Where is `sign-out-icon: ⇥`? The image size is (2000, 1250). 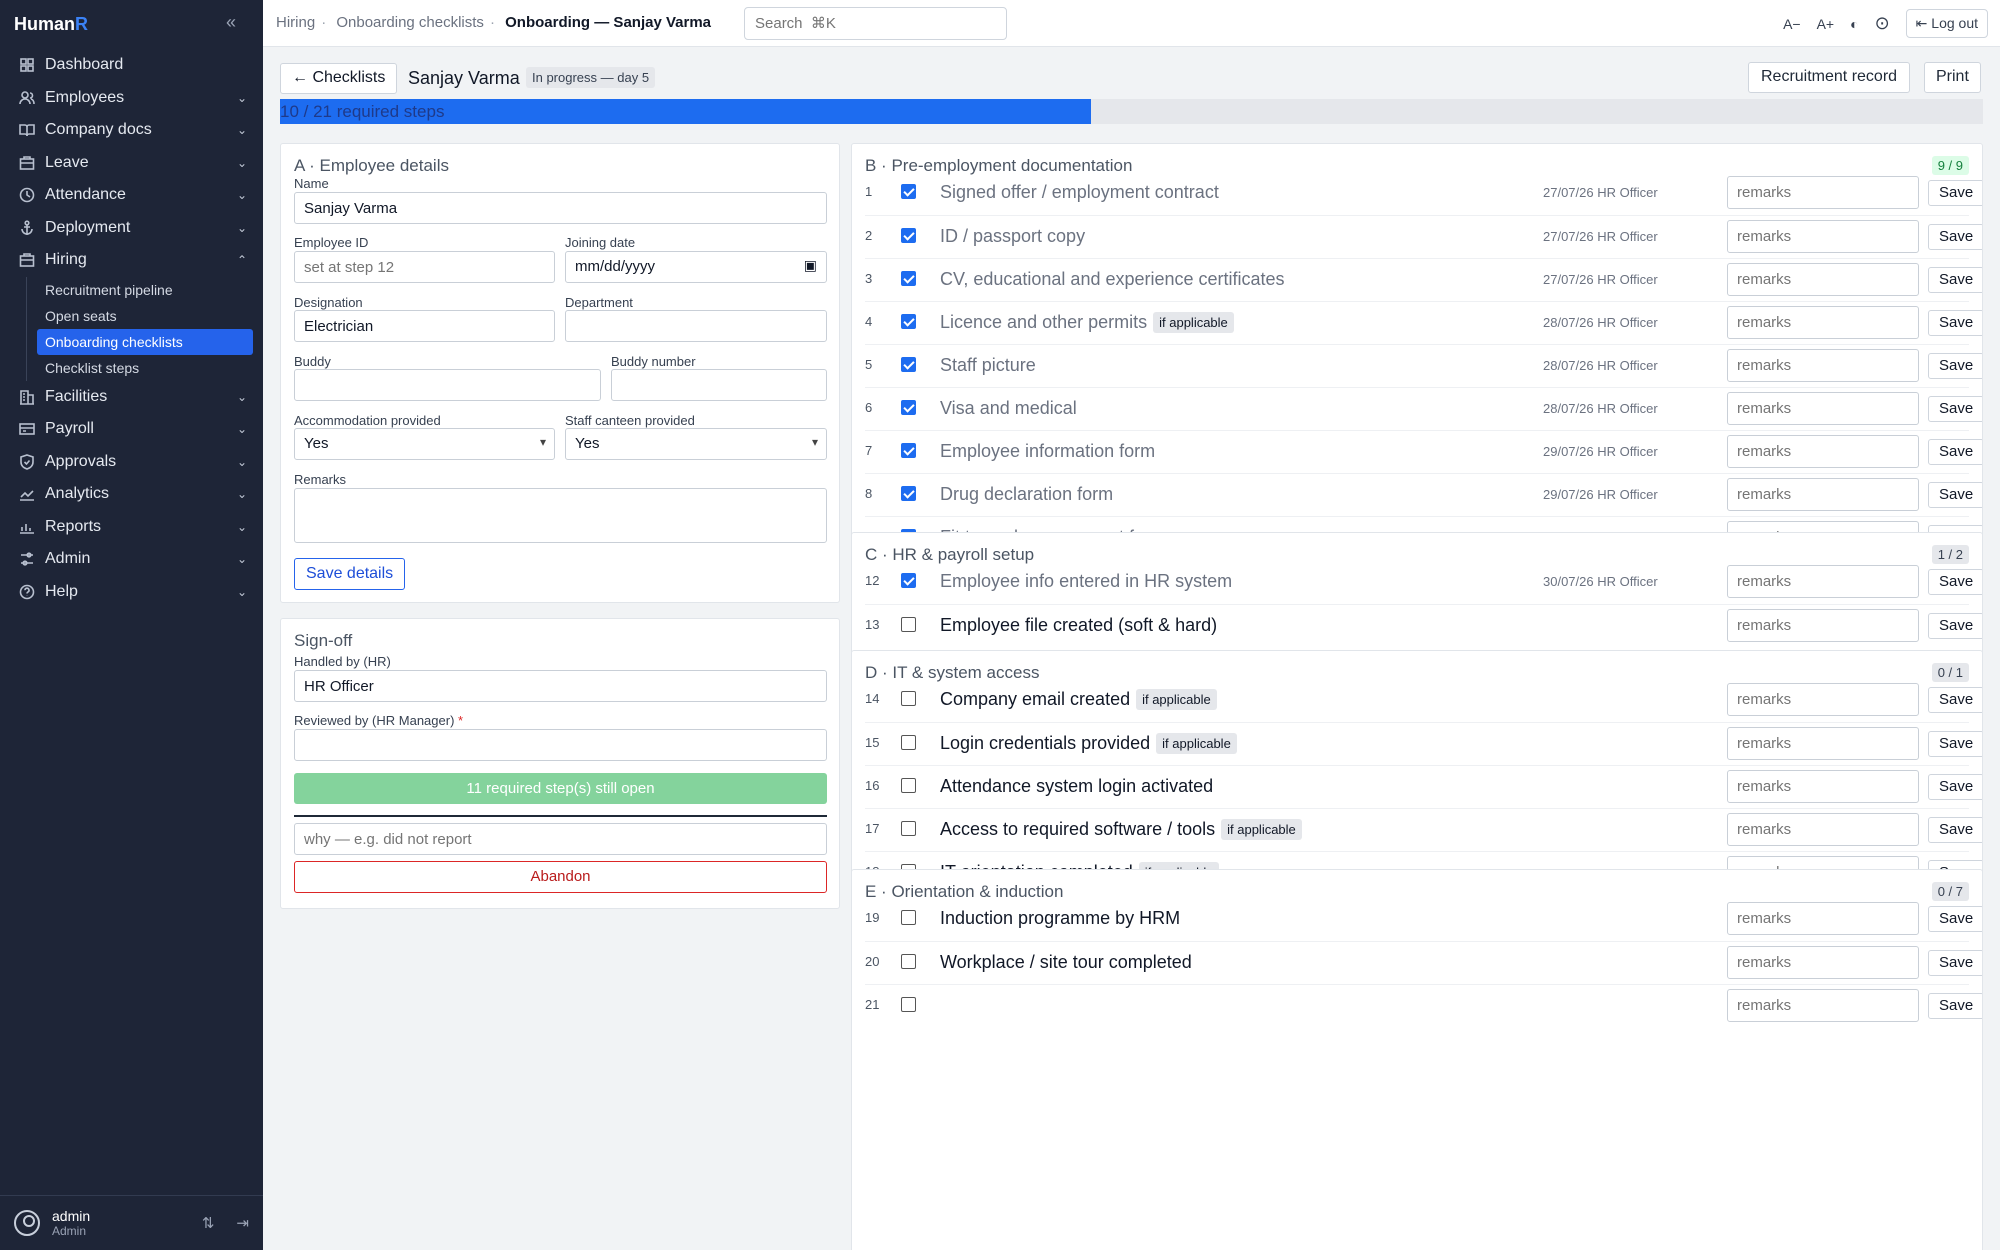
sign-out-icon: ⇥ is located at coordinates (242, 1223).